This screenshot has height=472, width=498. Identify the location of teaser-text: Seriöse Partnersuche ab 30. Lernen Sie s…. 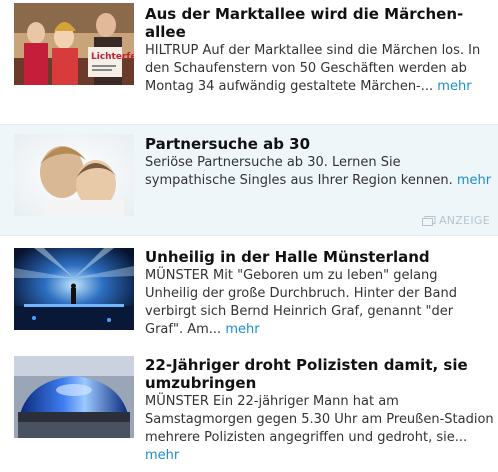
(299, 171).